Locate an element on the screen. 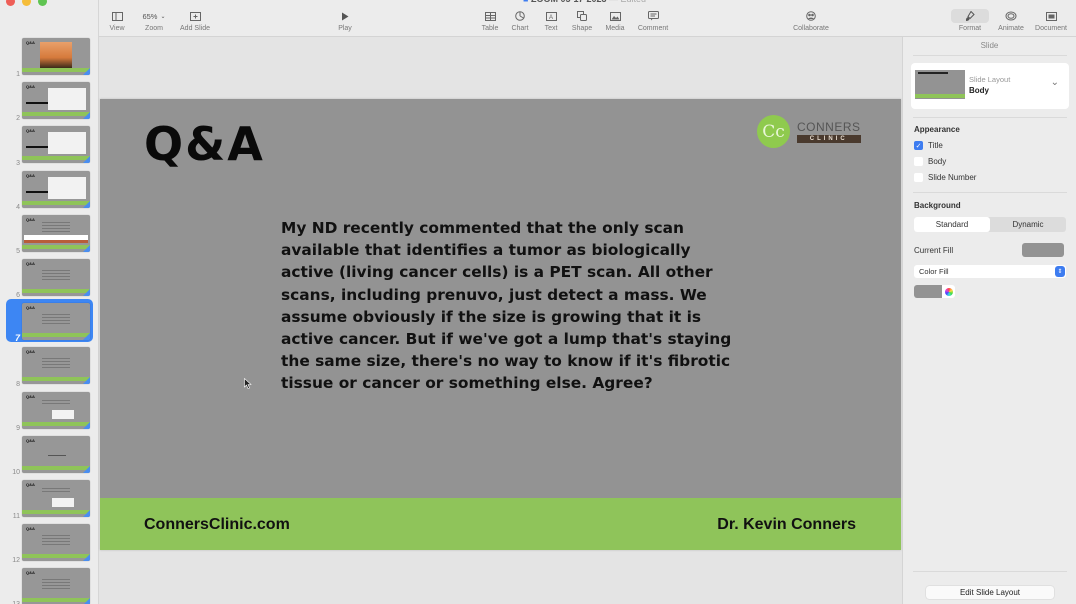 This screenshot has width=1076, height=604. sidebar-icon is located at coordinates (117, 16).